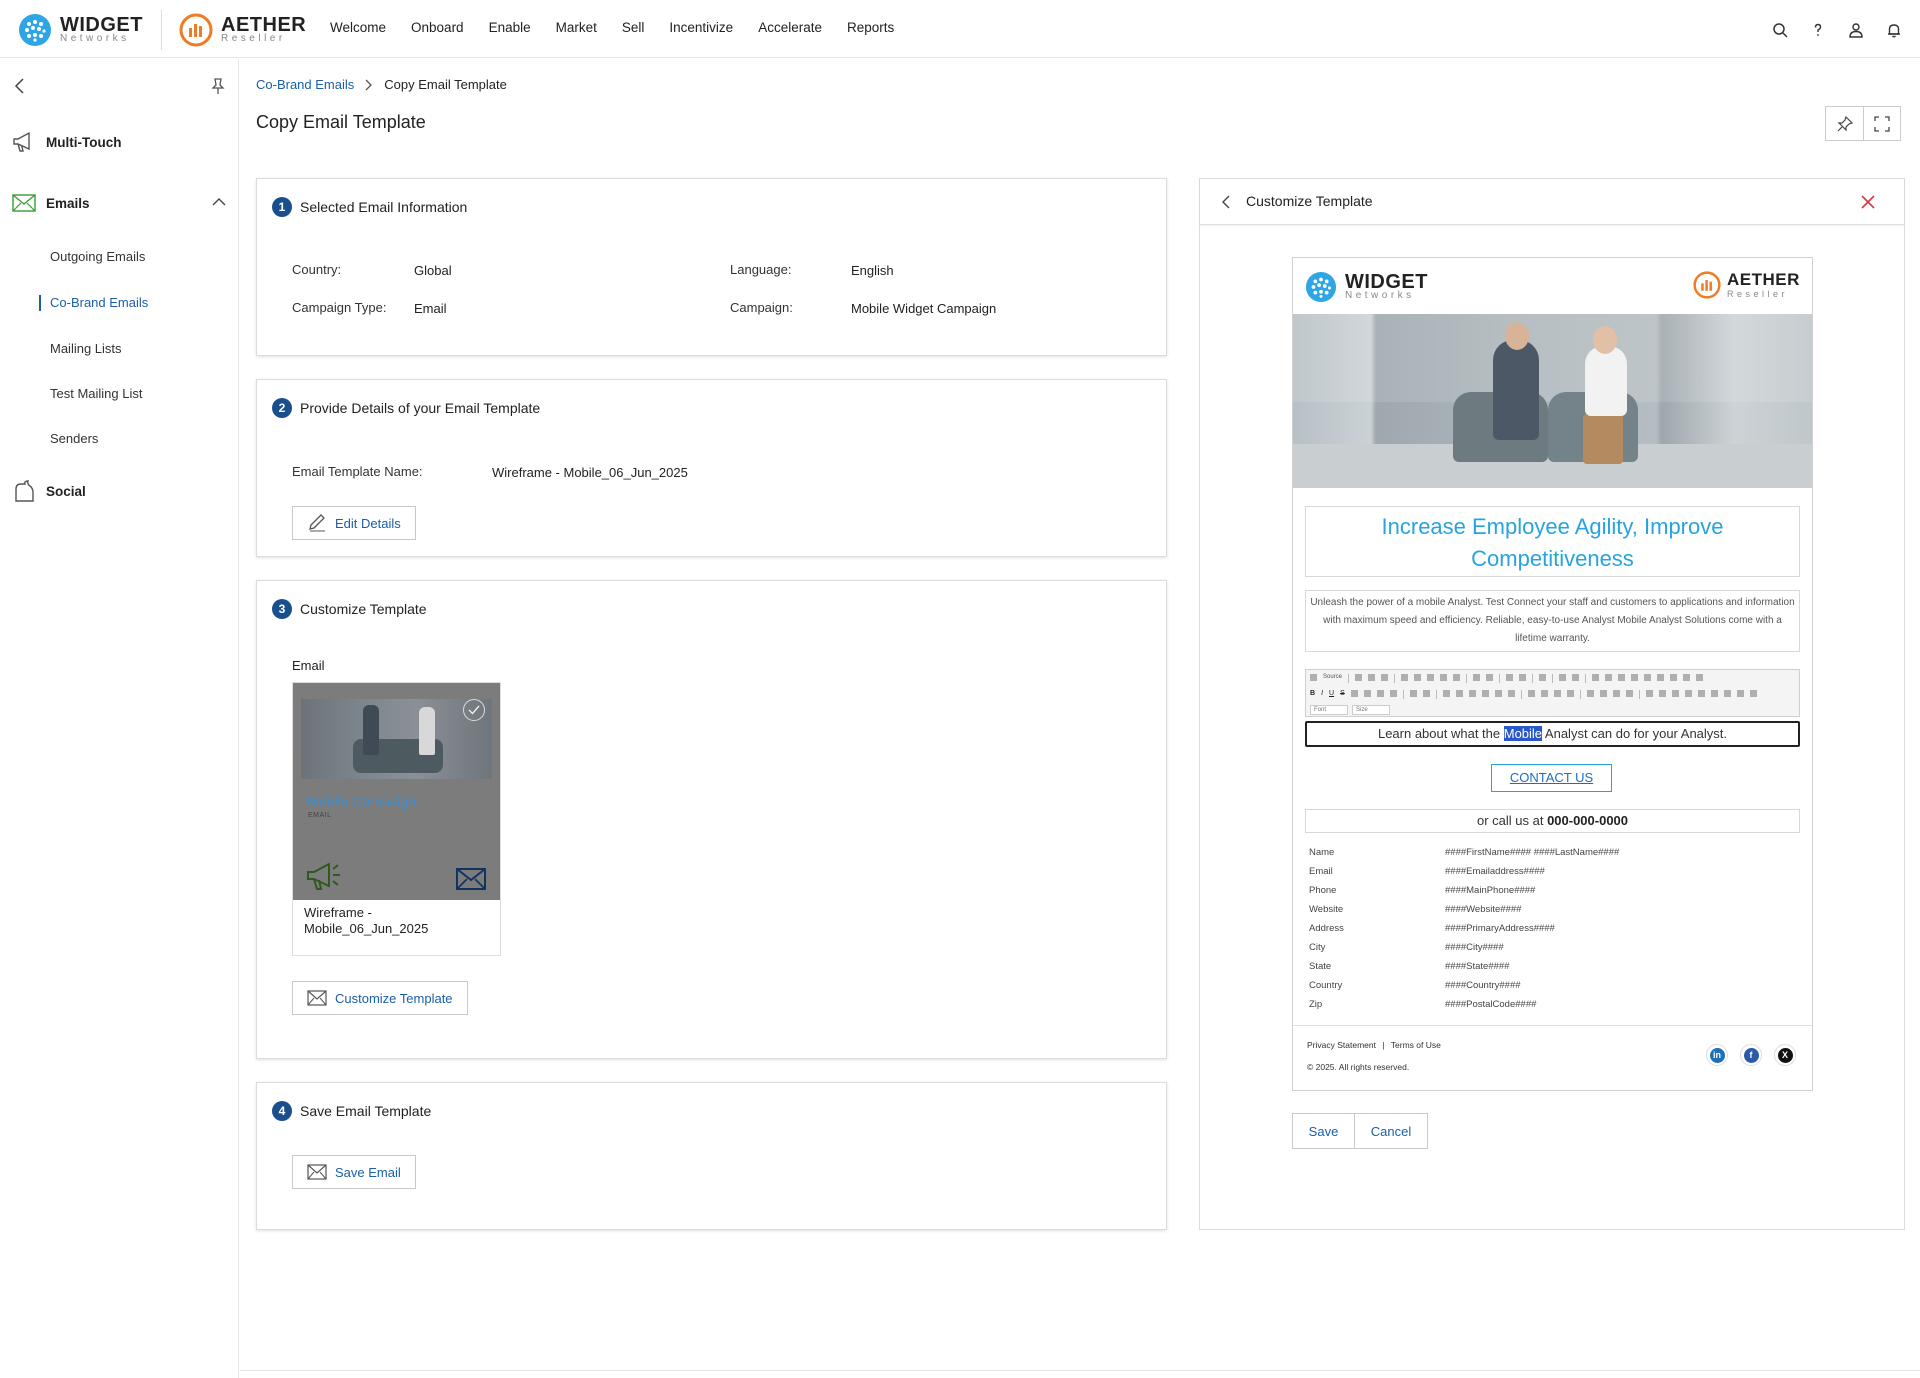 The image size is (1920, 1378). Describe the element at coordinates (437, 27) in the screenshot. I see `nav-onboard: Onboard` at that location.